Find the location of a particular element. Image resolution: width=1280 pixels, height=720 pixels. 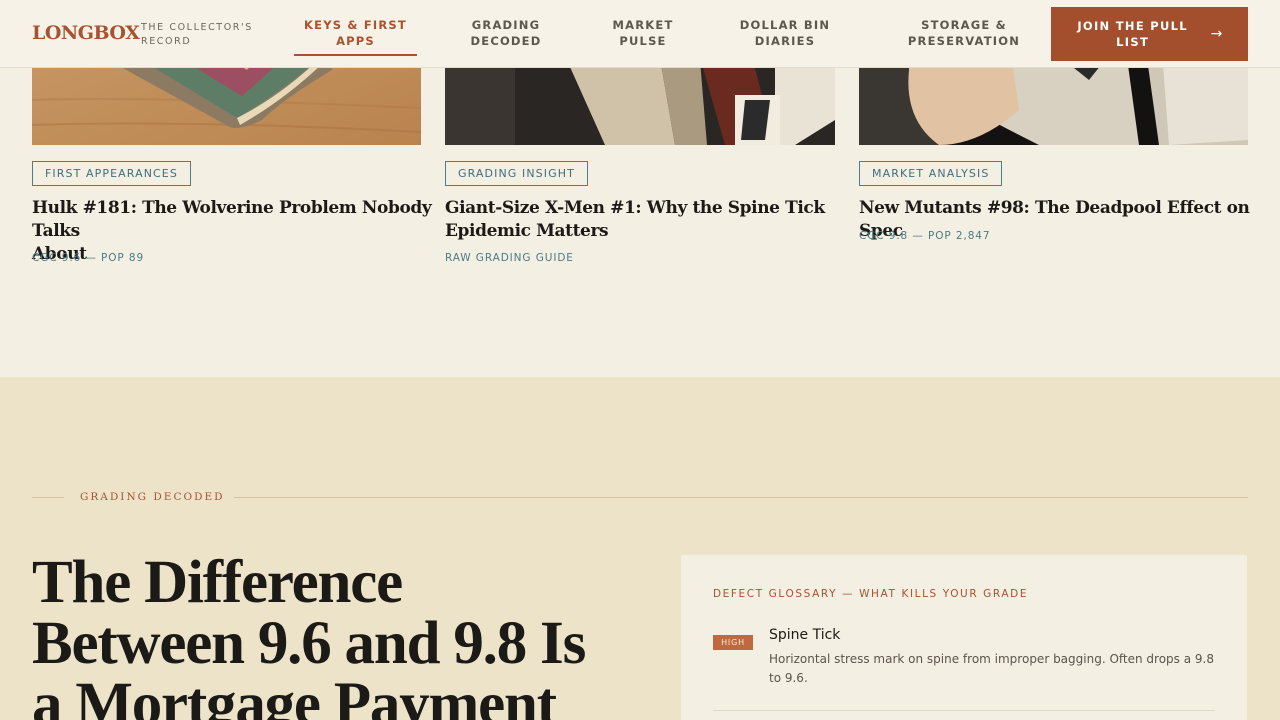

nav-item-dollar-bin-diaries: DOLLAR BIN DIARIES is located at coordinates (785, 35).